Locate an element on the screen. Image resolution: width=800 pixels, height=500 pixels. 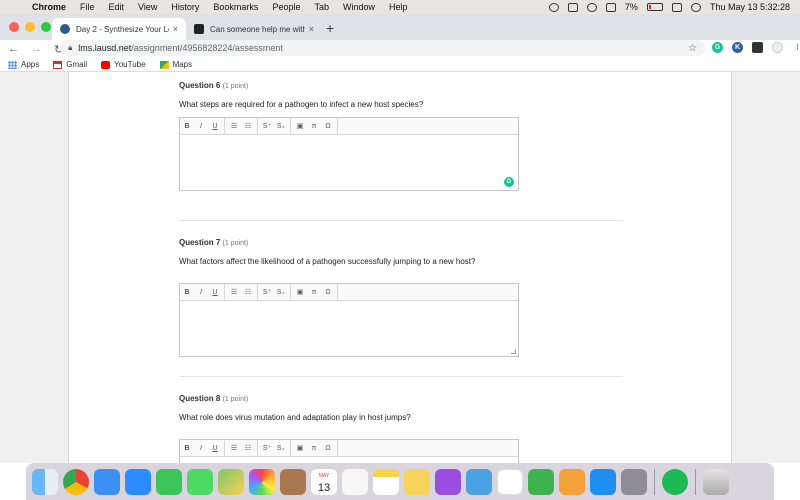
new-tab-button: + is located at coordinates (330, 28).